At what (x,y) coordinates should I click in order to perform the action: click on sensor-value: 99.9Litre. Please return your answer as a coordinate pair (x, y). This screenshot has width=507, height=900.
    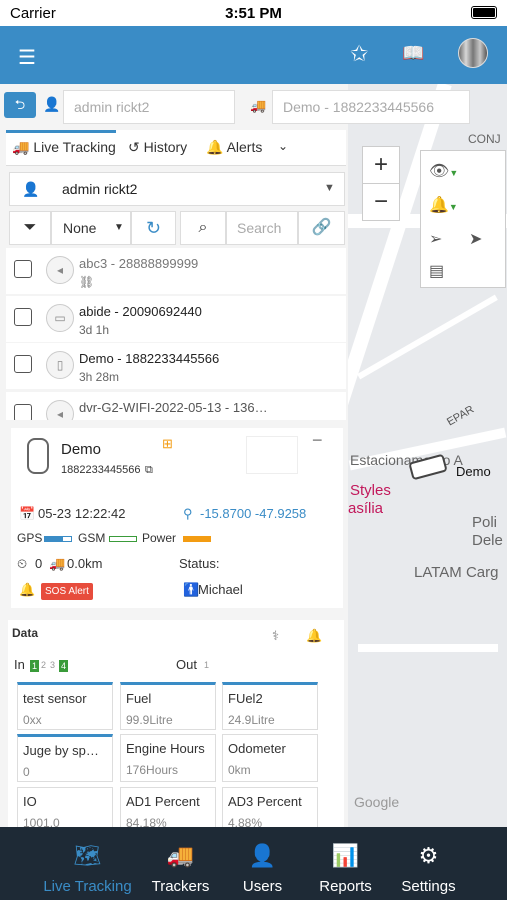
    Looking at the image, I should click on (149, 720).